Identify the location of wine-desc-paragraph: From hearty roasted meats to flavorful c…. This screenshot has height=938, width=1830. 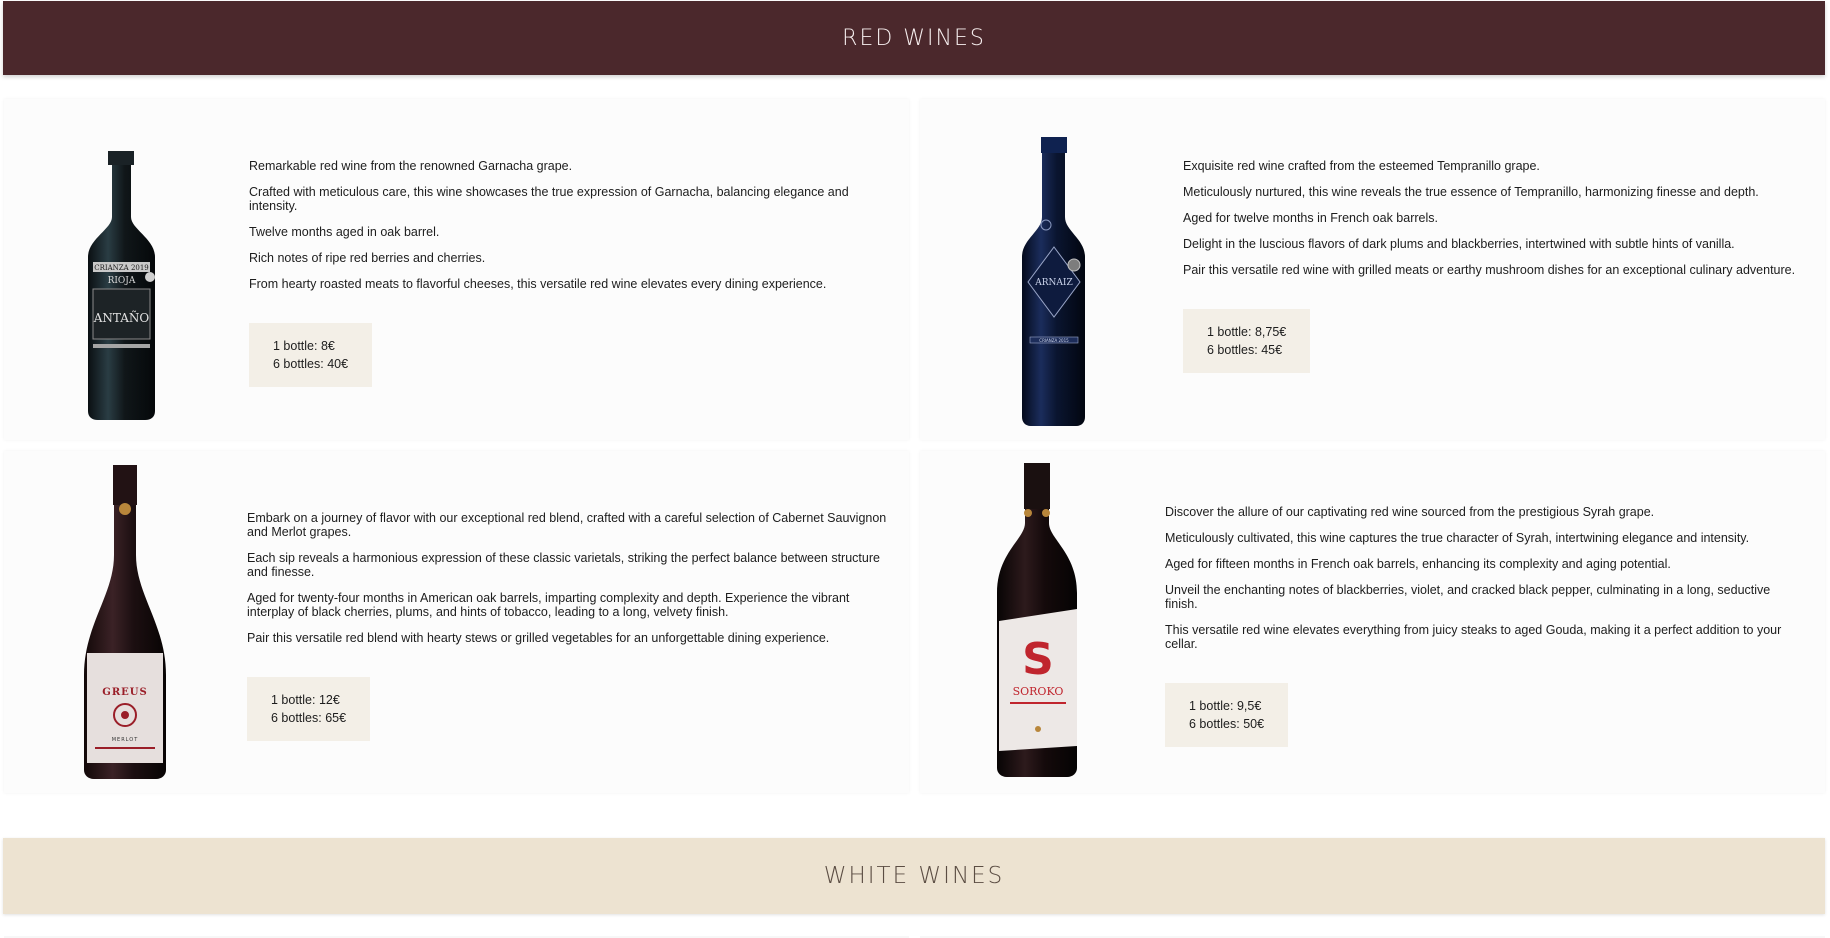
(538, 284).